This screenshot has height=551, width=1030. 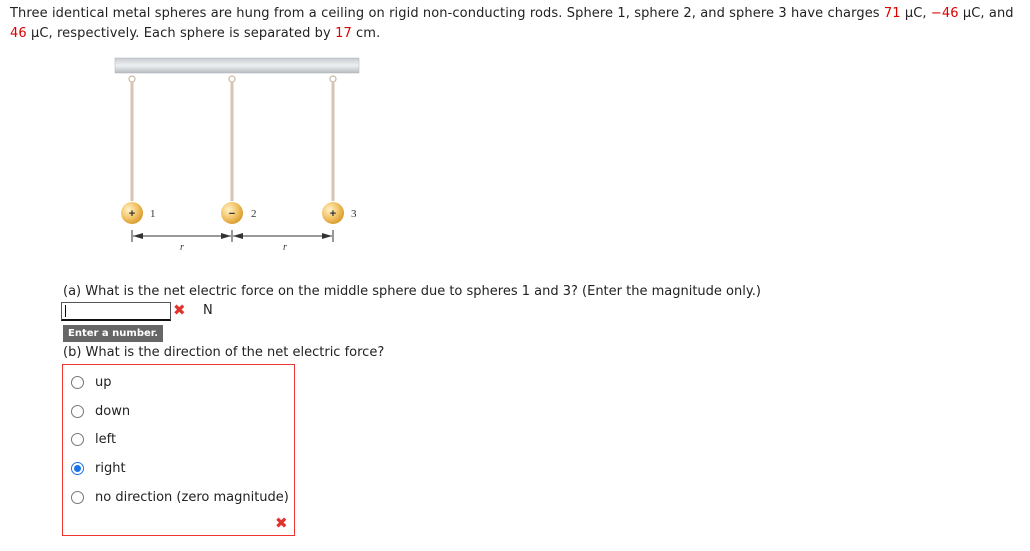 I want to click on radio-zero, so click(x=77, y=497).